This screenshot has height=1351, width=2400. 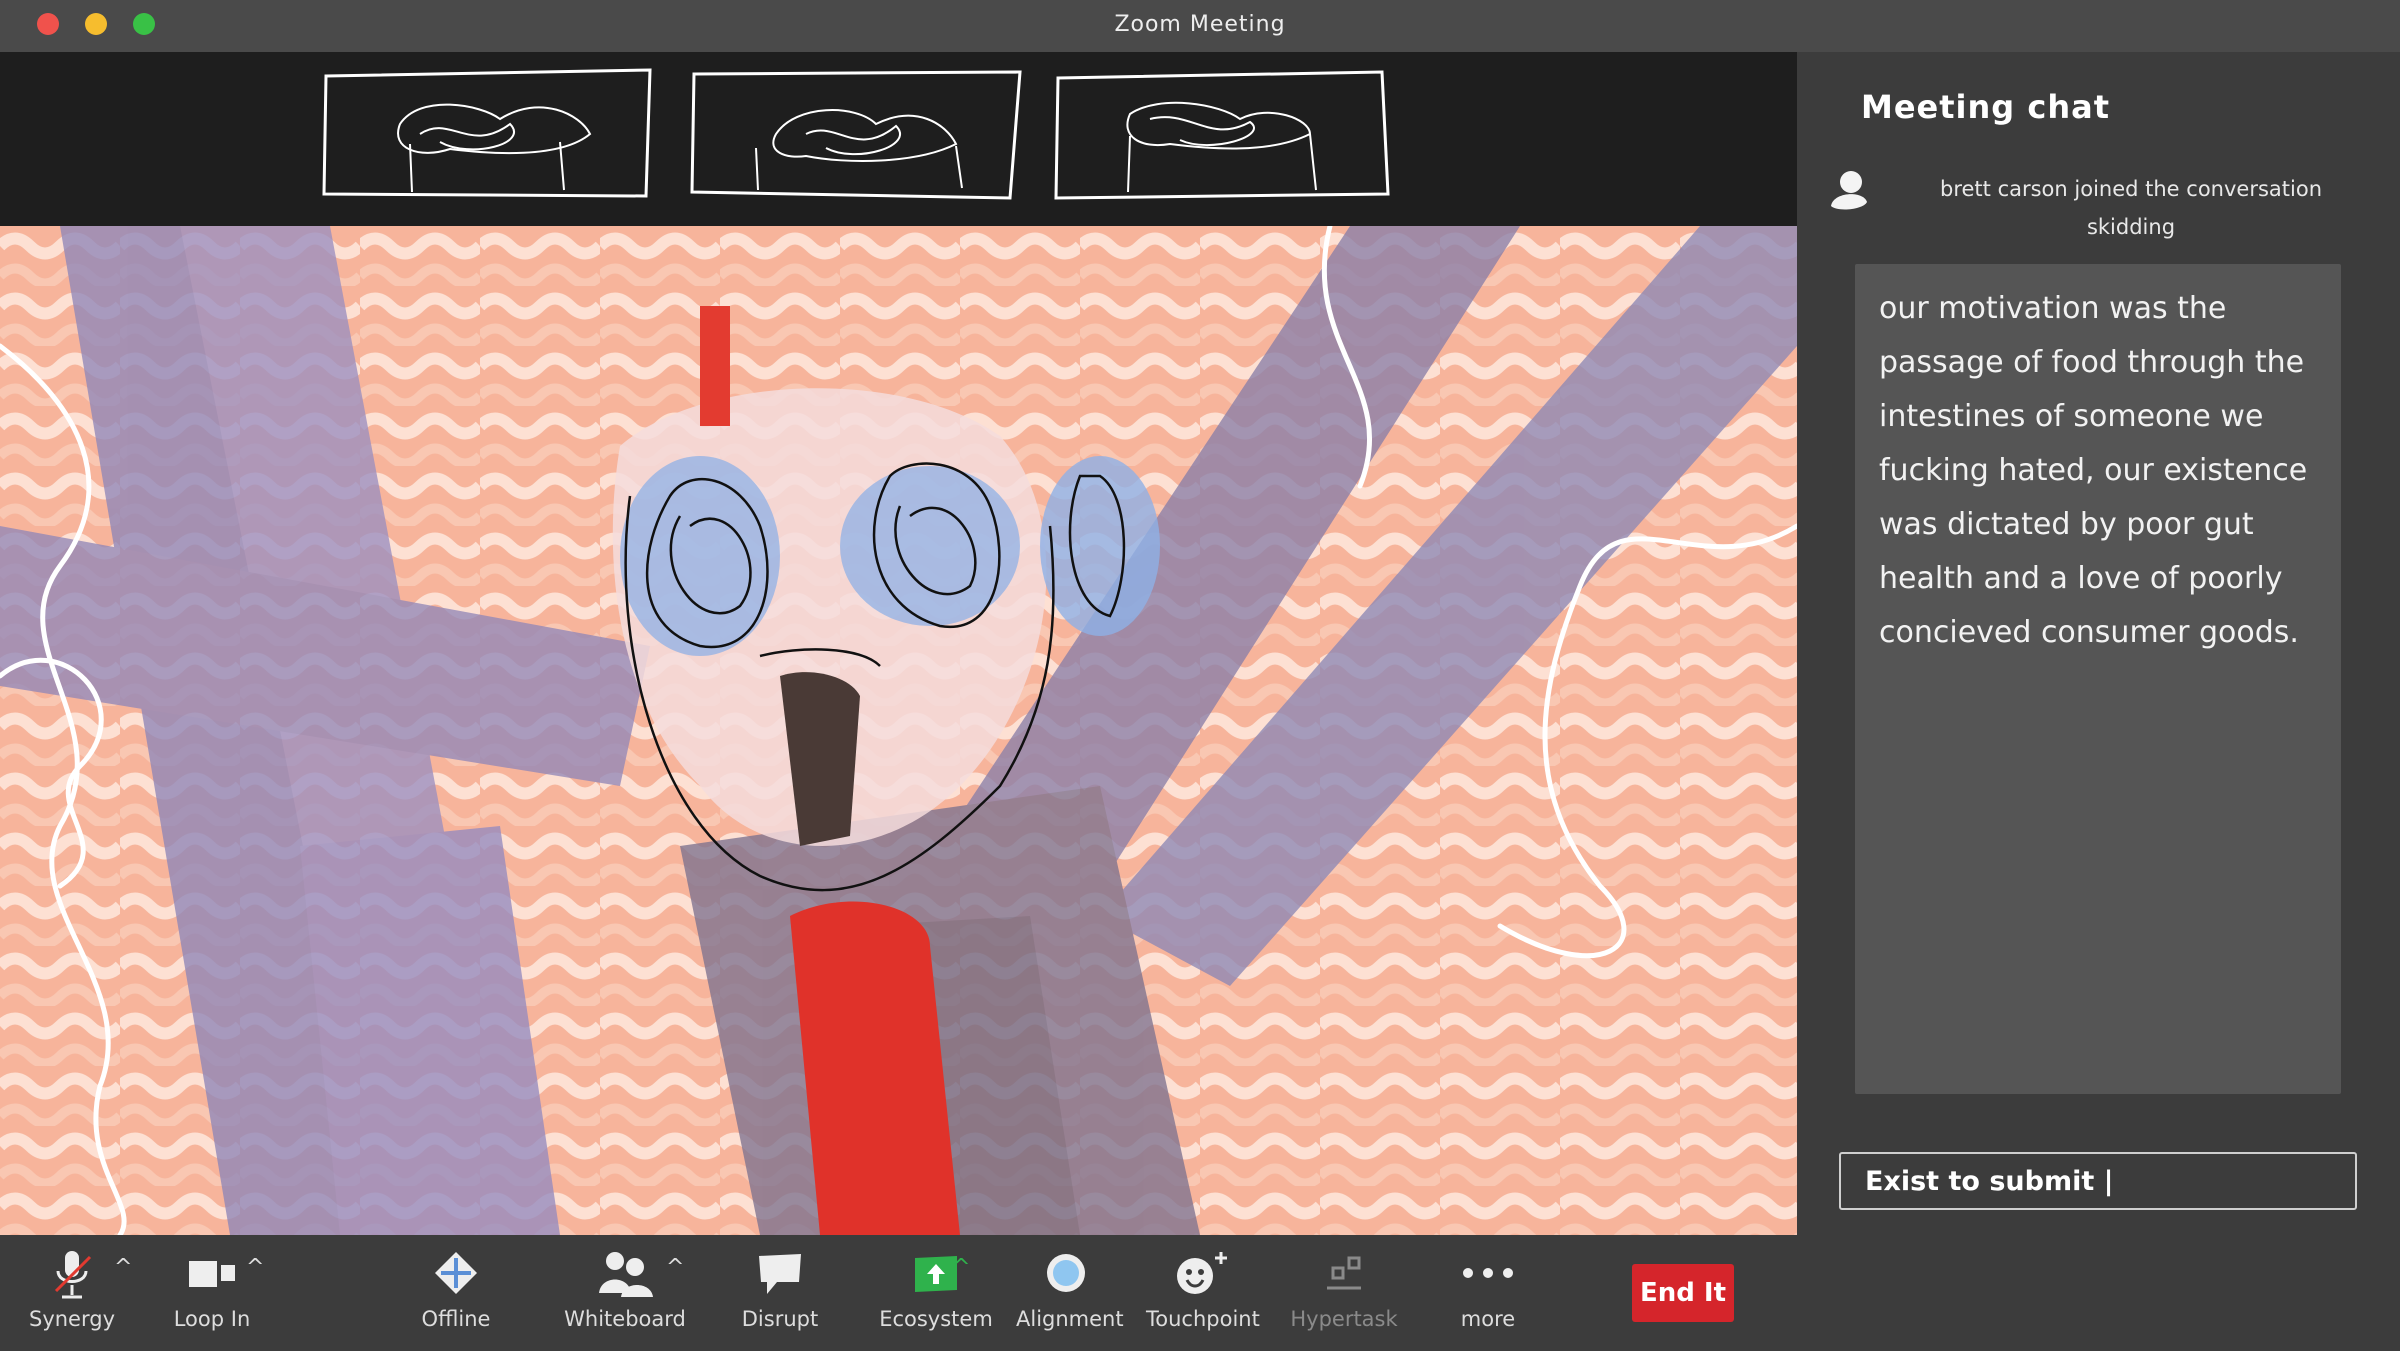 I want to click on touchpoint-label: Touchpoint, so click(x=1203, y=1319).